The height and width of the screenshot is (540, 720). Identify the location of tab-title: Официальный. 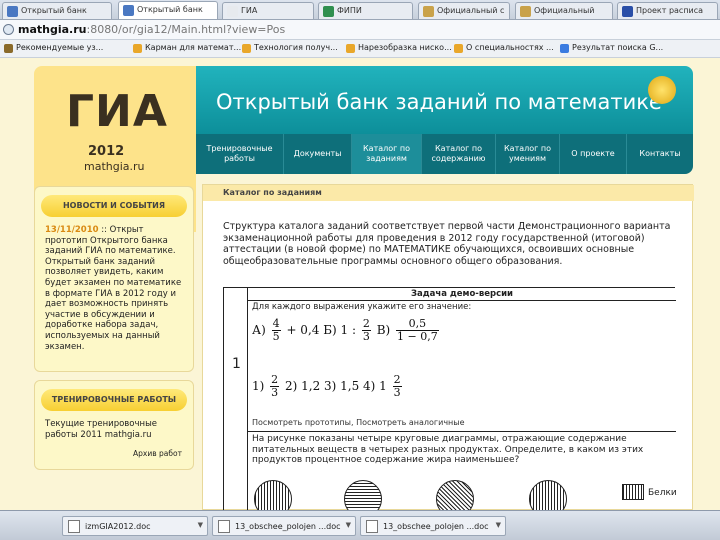
(564, 10).